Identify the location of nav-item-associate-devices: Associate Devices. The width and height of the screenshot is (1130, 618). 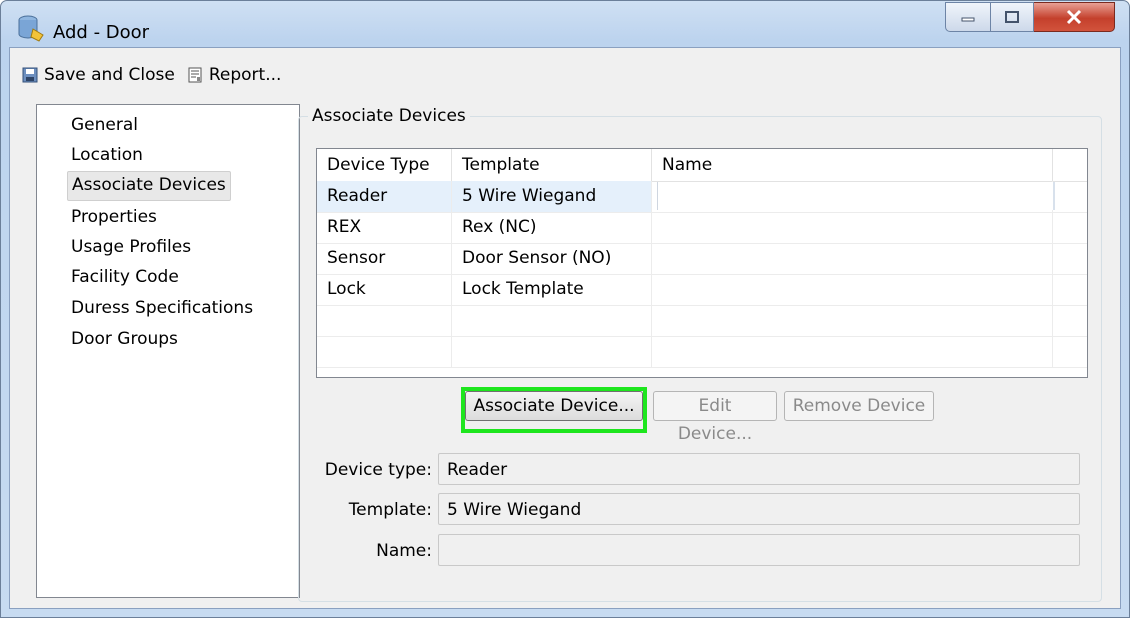
(149, 186).